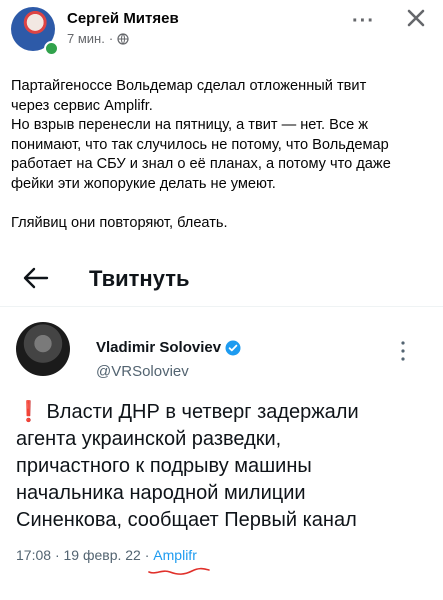  I want to click on tweet-meta: 17:08 · 19 февр. 22 · Amplifr, so click(106, 555).